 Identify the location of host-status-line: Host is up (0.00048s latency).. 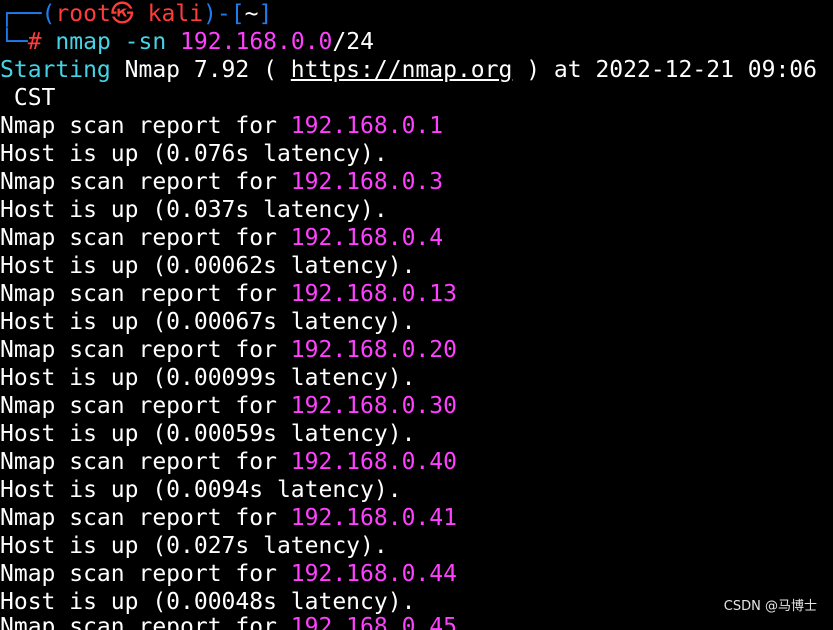
(207, 602).